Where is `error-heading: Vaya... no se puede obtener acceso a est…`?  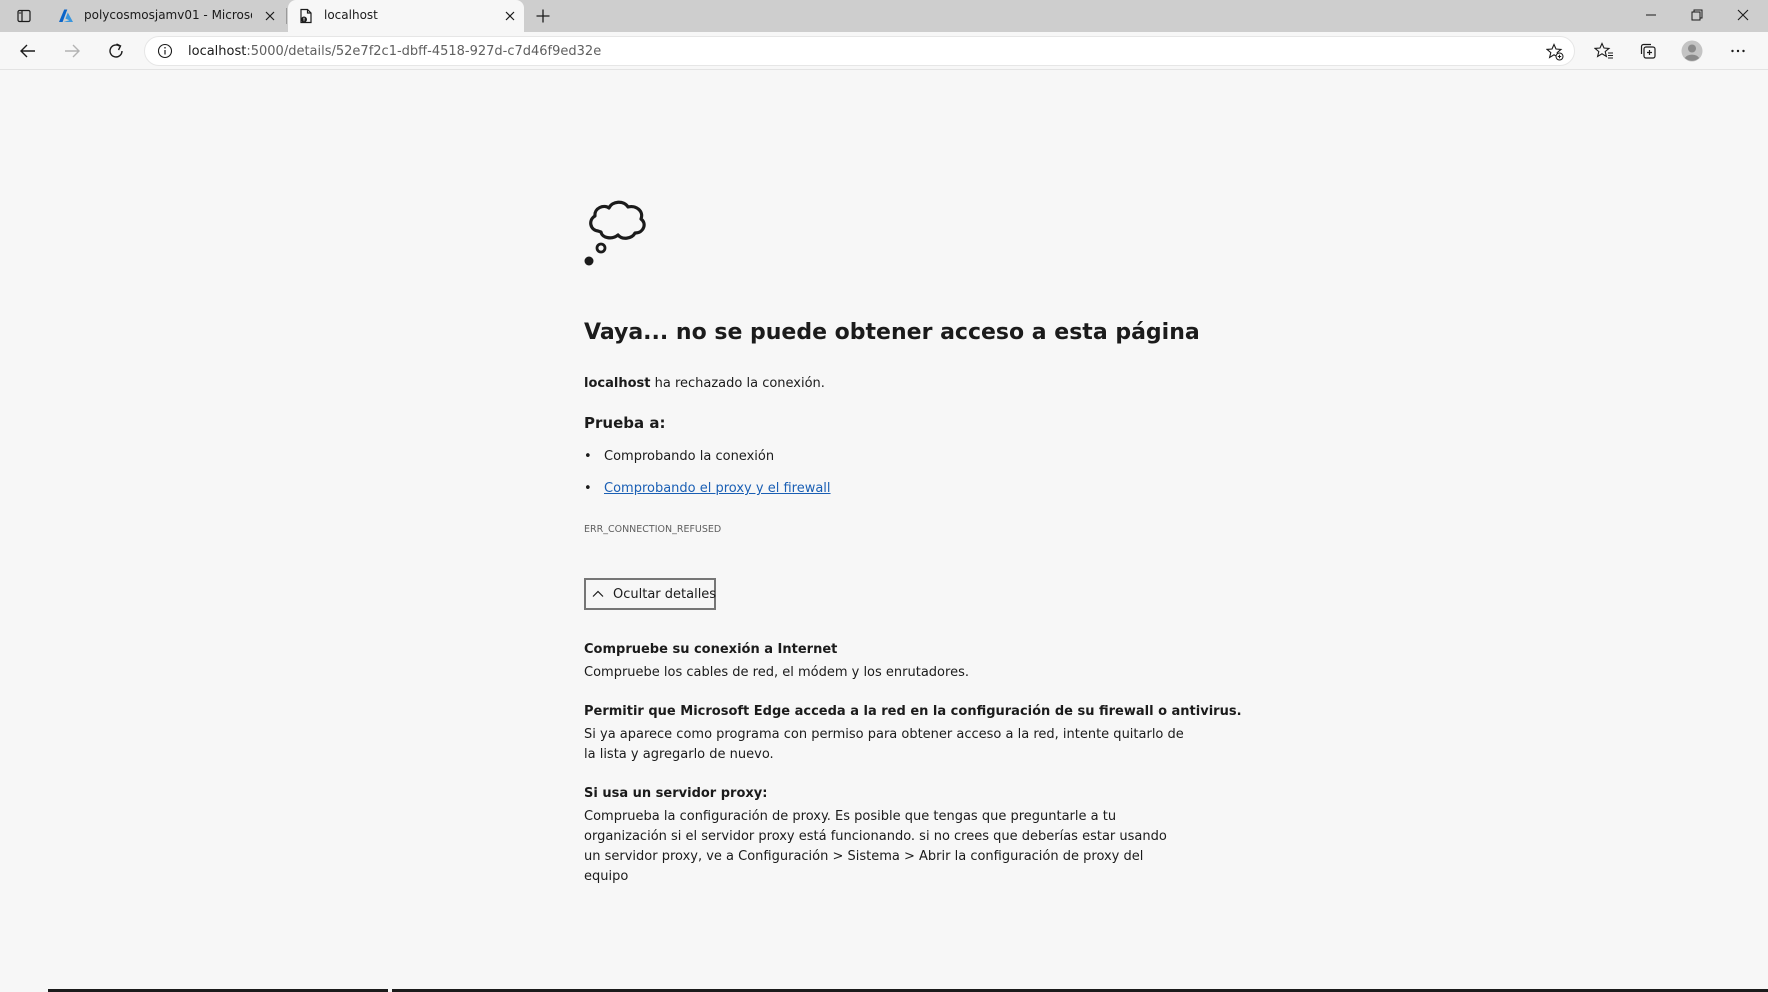 error-heading: Vaya... no se puede obtener acceso a est… is located at coordinates (892, 332).